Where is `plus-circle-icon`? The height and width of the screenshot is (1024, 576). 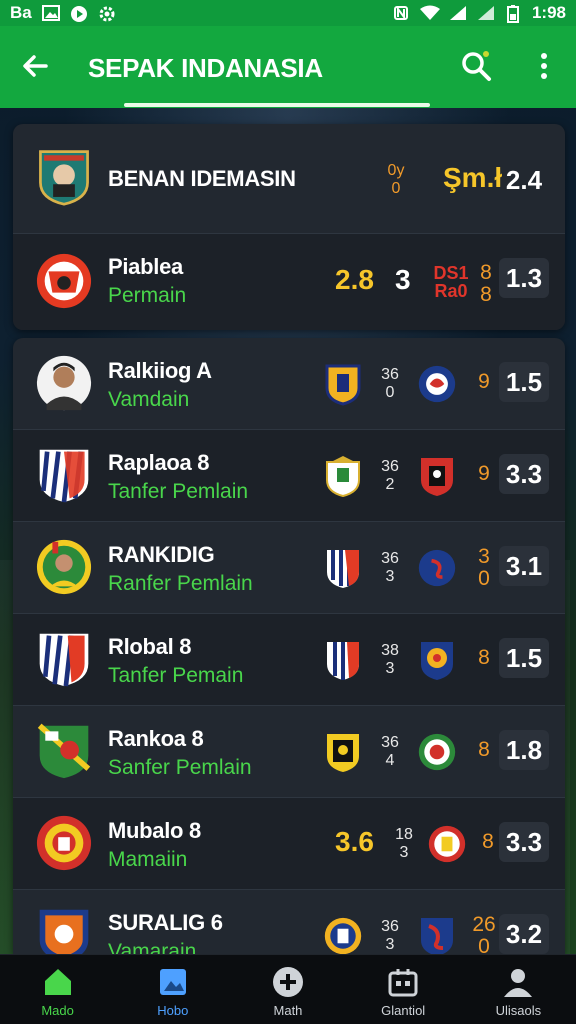
plus-circle-icon is located at coordinates (288, 982).